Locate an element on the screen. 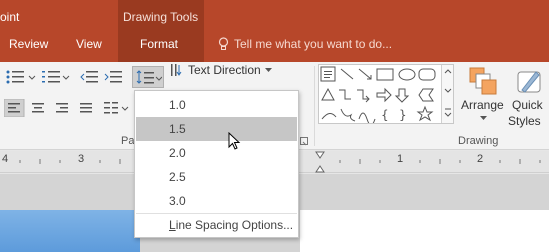 This screenshot has height=252, width=549. drawing-tools-label: Drawing Tools is located at coordinates (161, 17).